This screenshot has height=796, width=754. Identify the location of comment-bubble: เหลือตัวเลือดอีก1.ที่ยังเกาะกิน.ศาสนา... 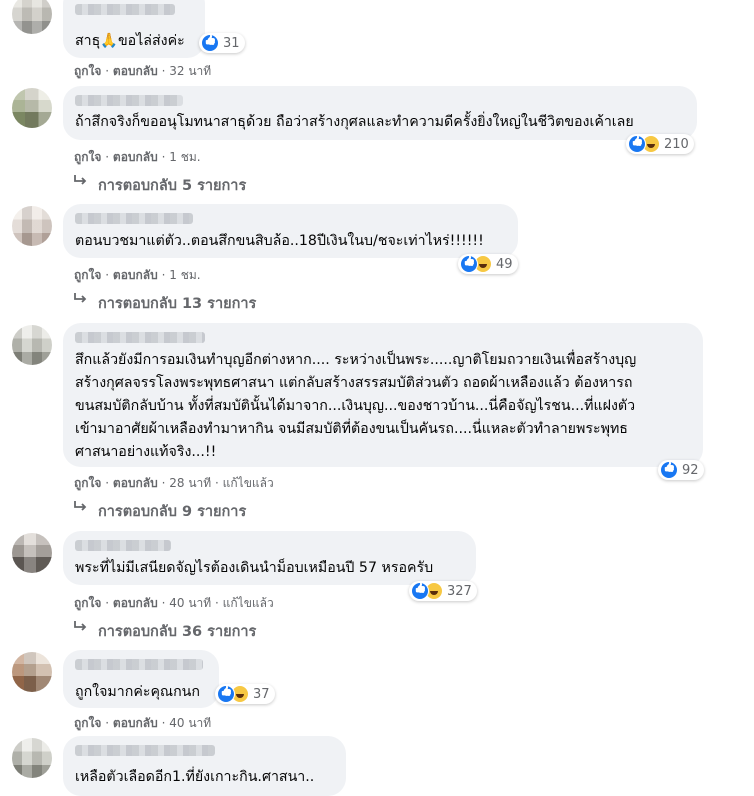
(204, 766).